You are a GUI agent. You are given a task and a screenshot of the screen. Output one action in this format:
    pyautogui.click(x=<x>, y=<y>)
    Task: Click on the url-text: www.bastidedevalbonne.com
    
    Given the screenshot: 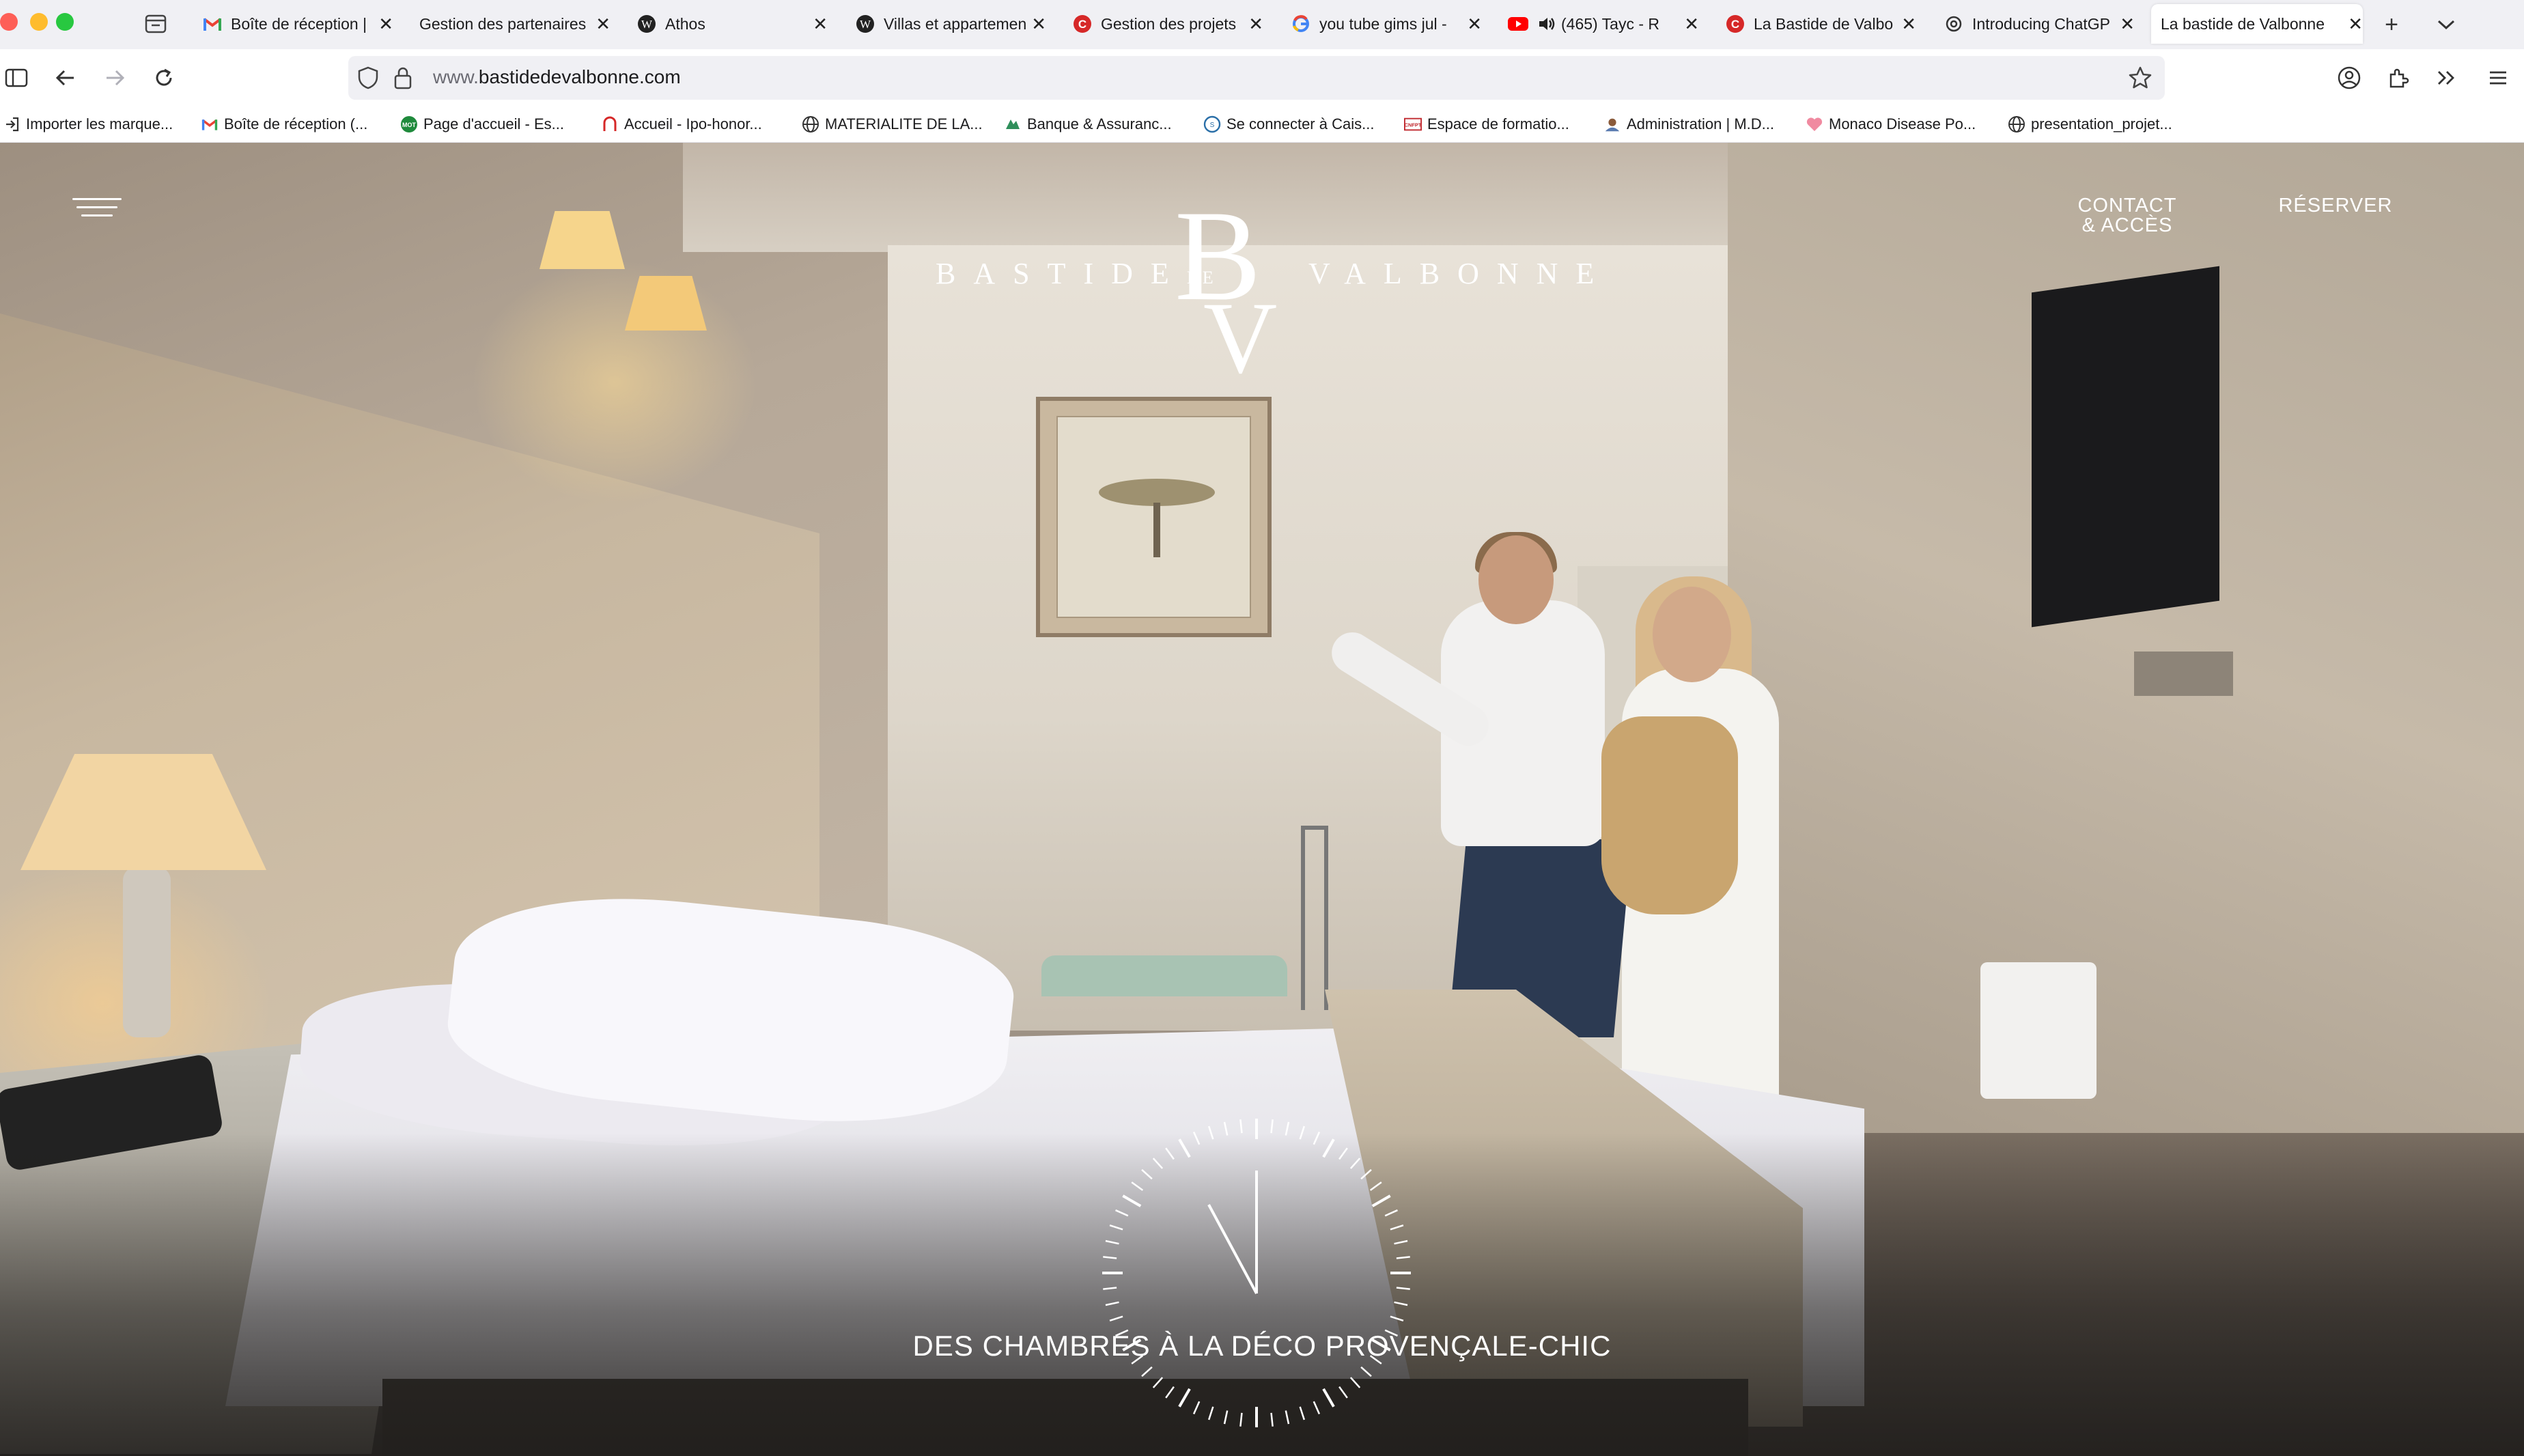 What is the action you would take?
    pyautogui.click(x=557, y=77)
    